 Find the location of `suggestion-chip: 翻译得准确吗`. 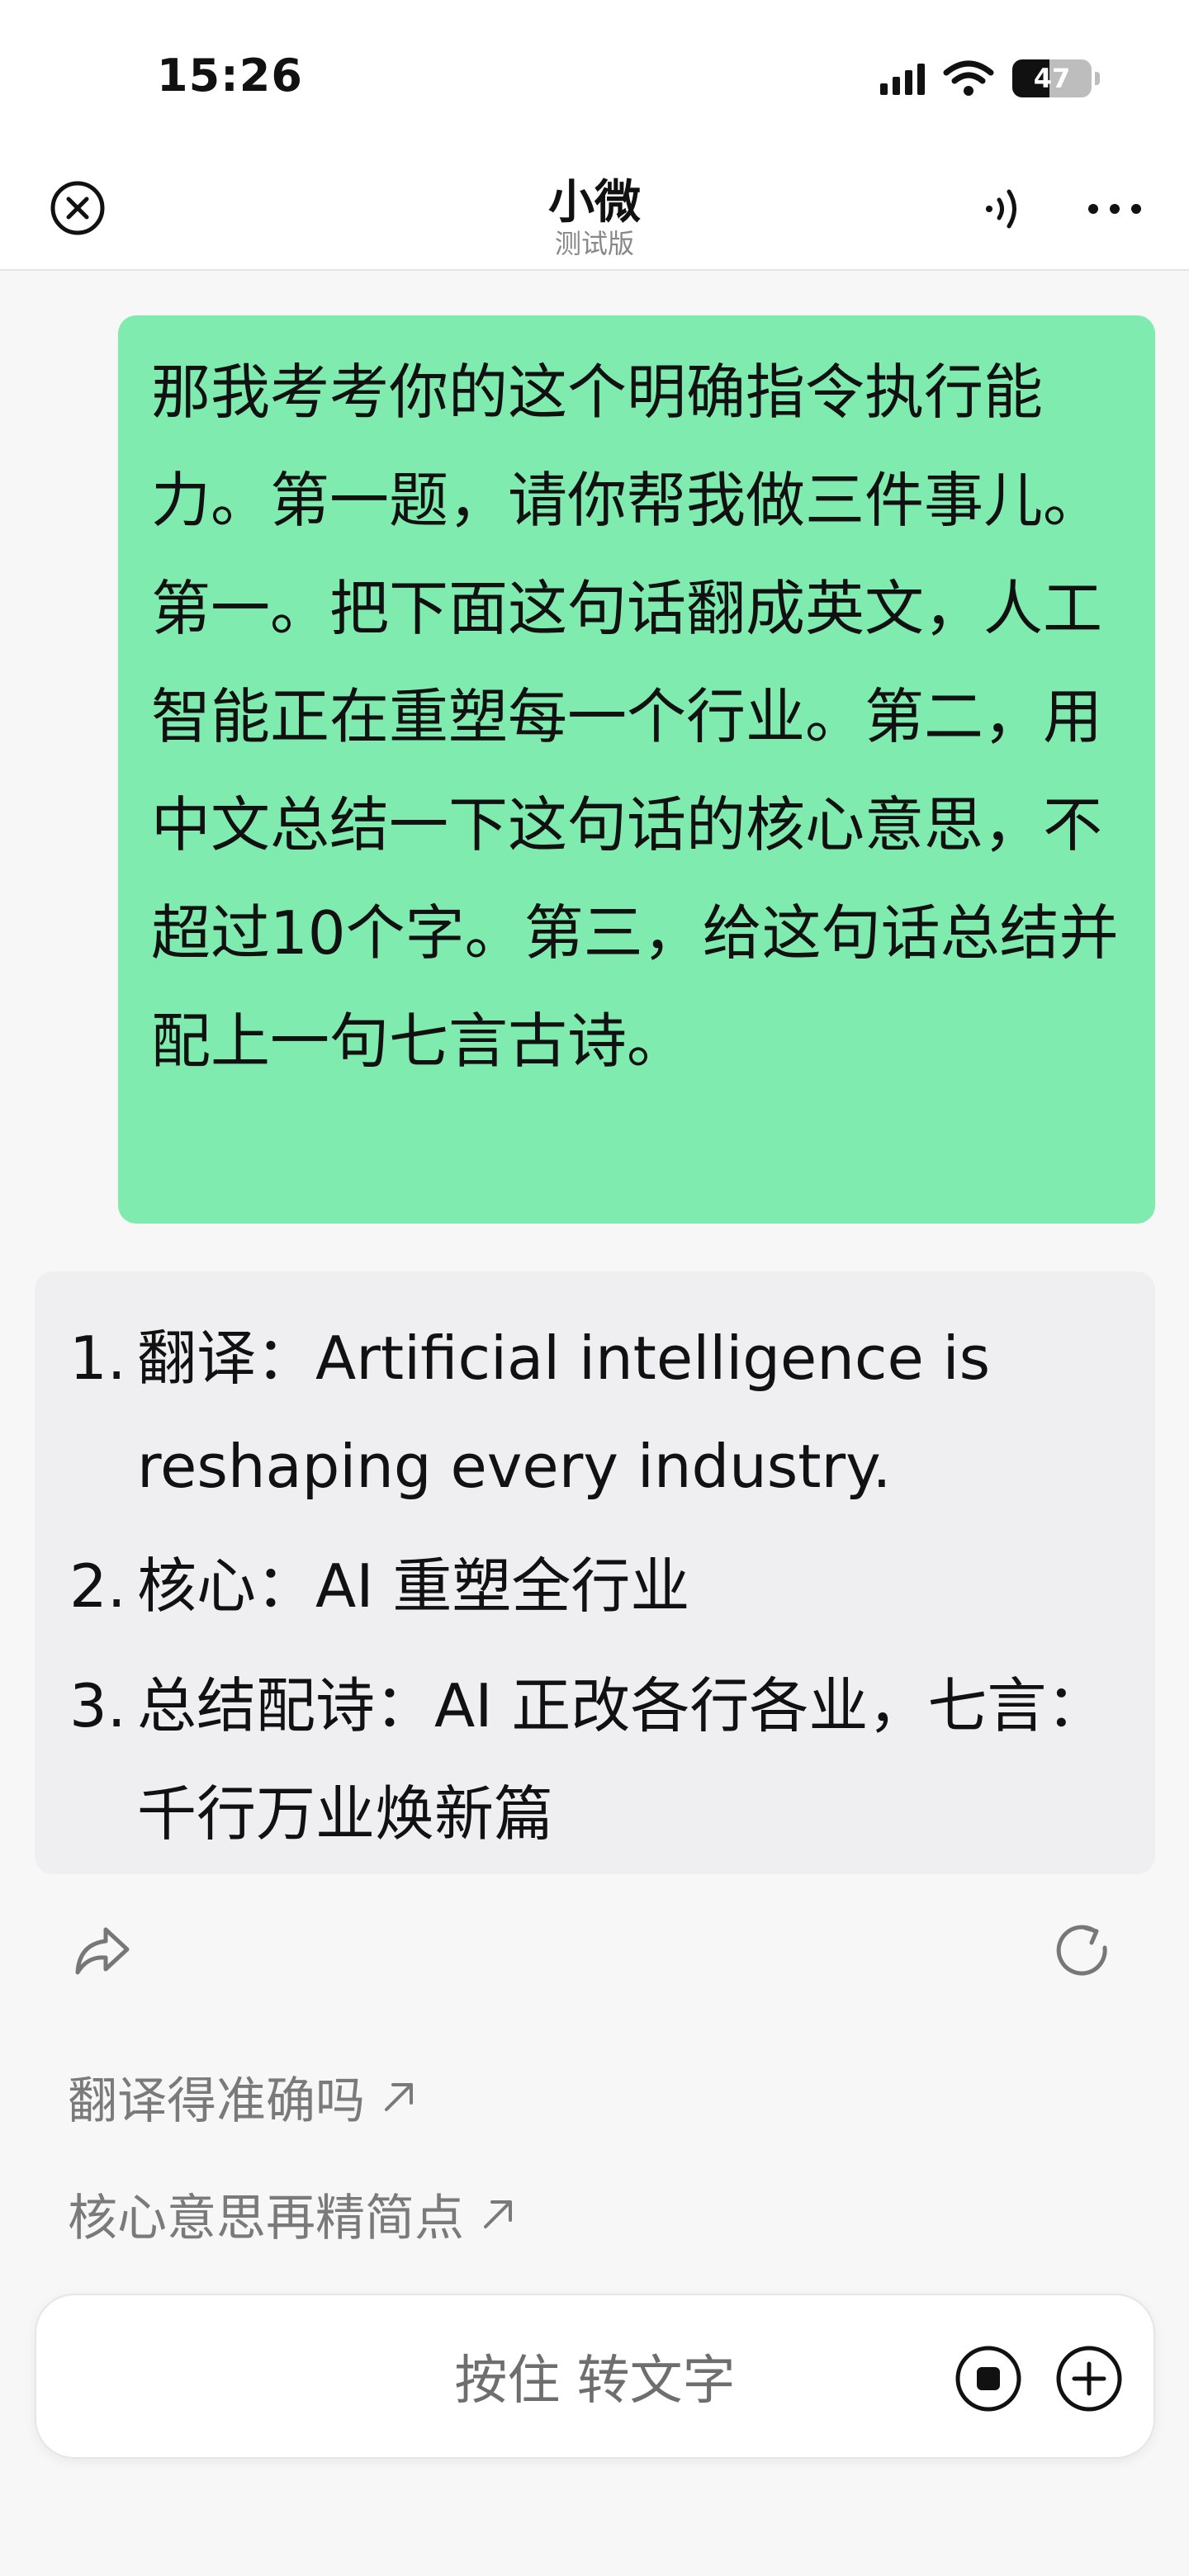

suggestion-chip: 翻译得准确吗 is located at coordinates (244, 2097).